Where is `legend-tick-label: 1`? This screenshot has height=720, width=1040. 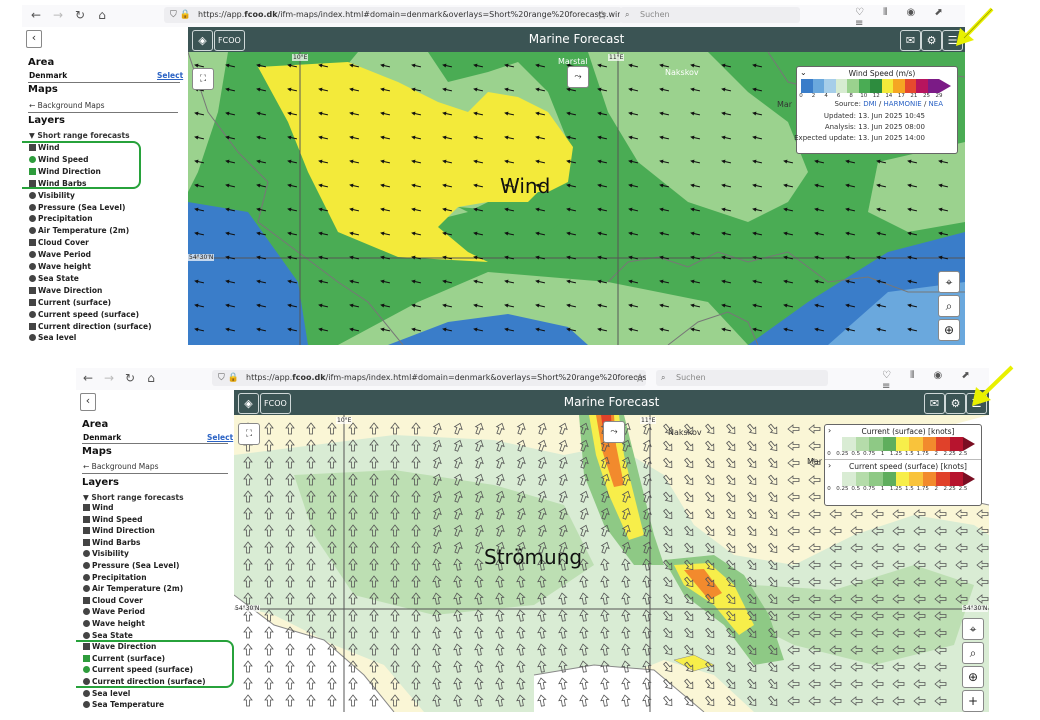
legend-tick-label: 1 is located at coordinates (882, 454).